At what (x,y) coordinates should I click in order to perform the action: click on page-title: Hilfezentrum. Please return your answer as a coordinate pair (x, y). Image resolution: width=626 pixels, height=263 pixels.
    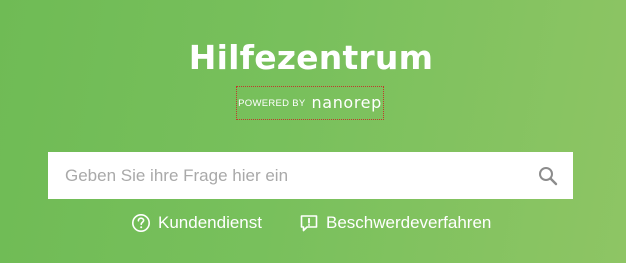
    Looking at the image, I should click on (311, 57).